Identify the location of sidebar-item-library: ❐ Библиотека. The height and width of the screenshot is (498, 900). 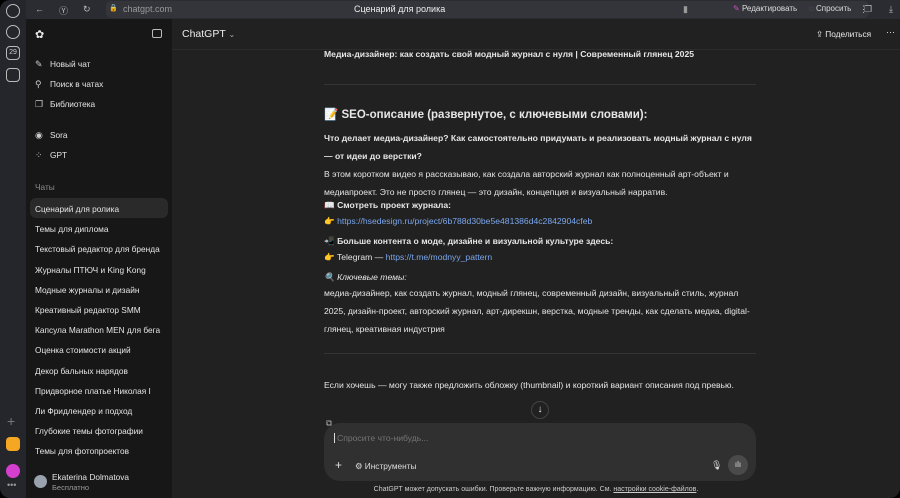
(65, 104).